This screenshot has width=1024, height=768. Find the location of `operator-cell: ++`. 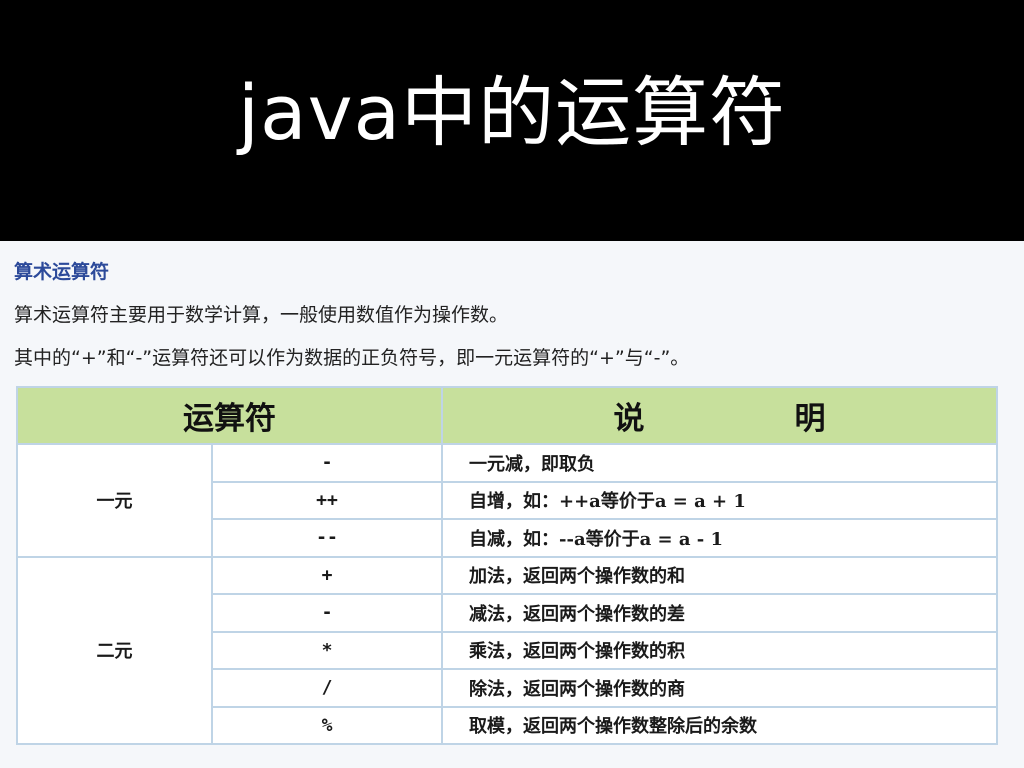

operator-cell: ++ is located at coordinates (327, 500).